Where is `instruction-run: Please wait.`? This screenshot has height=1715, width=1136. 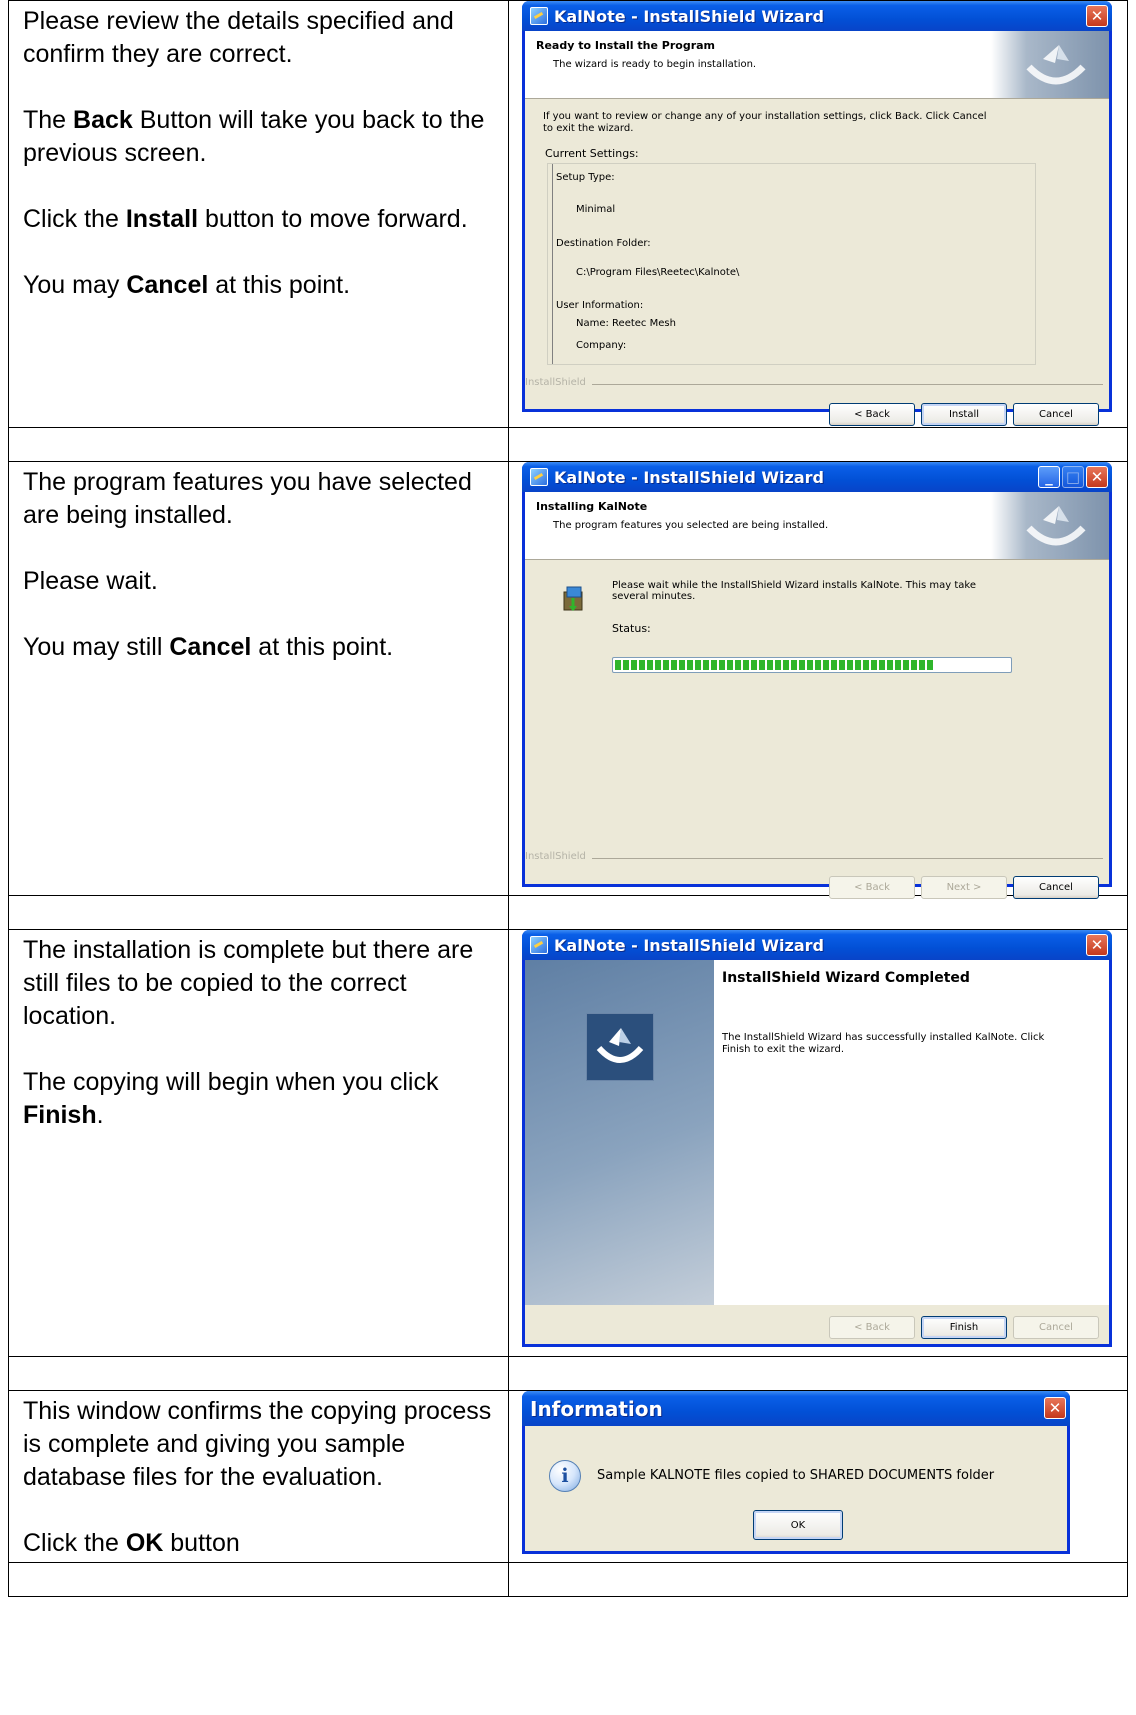
instruction-run: Please wait. is located at coordinates (90, 581).